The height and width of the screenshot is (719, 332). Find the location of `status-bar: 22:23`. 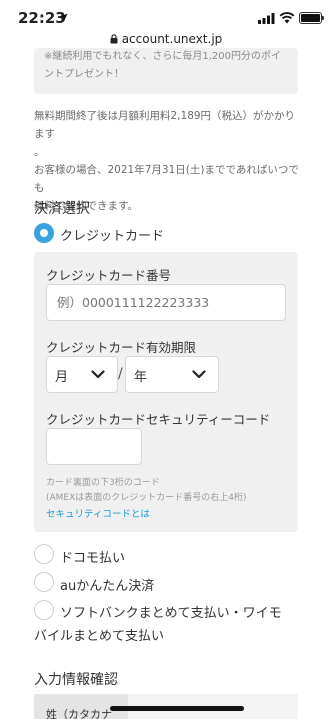

status-bar: 22:23 is located at coordinates (166, 16).